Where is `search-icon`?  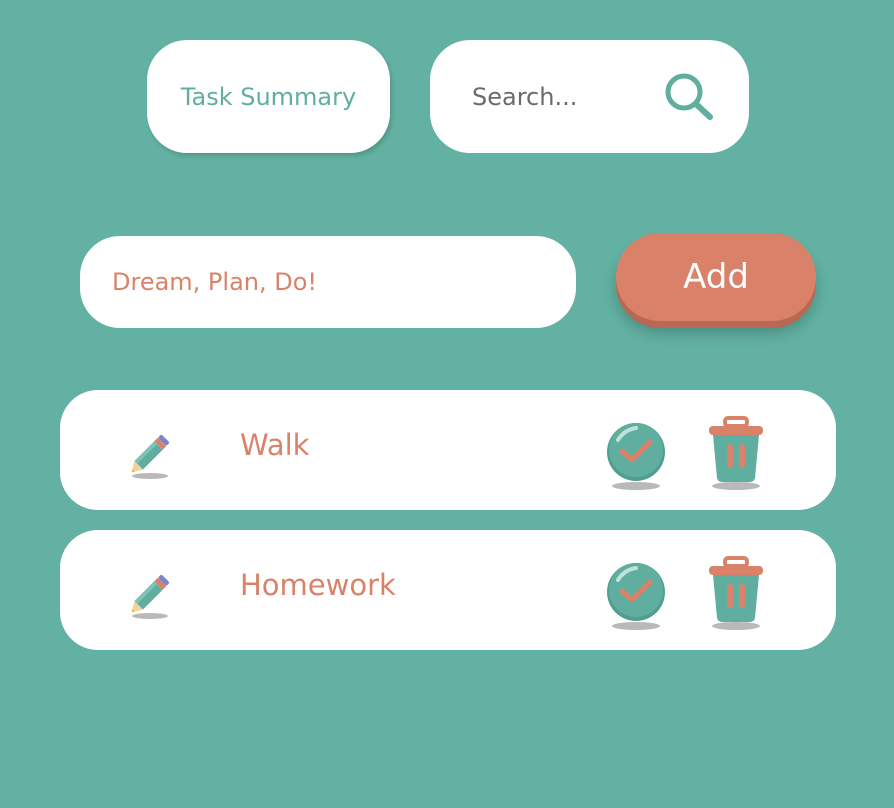
search-icon is located at coordinates (689, 97).